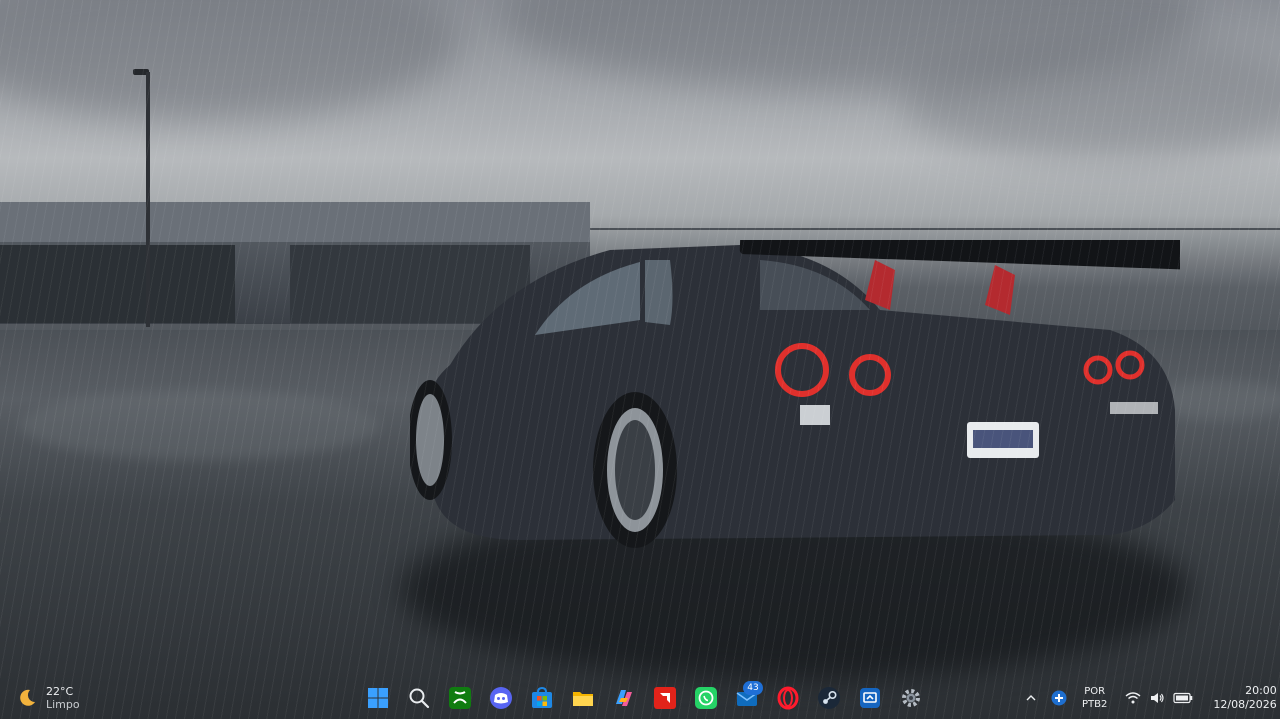 Image resolution: width=1280 pixels, height=719 pixels. Describe the element at coordinates (148, 199) in the screenshot. I see `lamp-post` at that location.